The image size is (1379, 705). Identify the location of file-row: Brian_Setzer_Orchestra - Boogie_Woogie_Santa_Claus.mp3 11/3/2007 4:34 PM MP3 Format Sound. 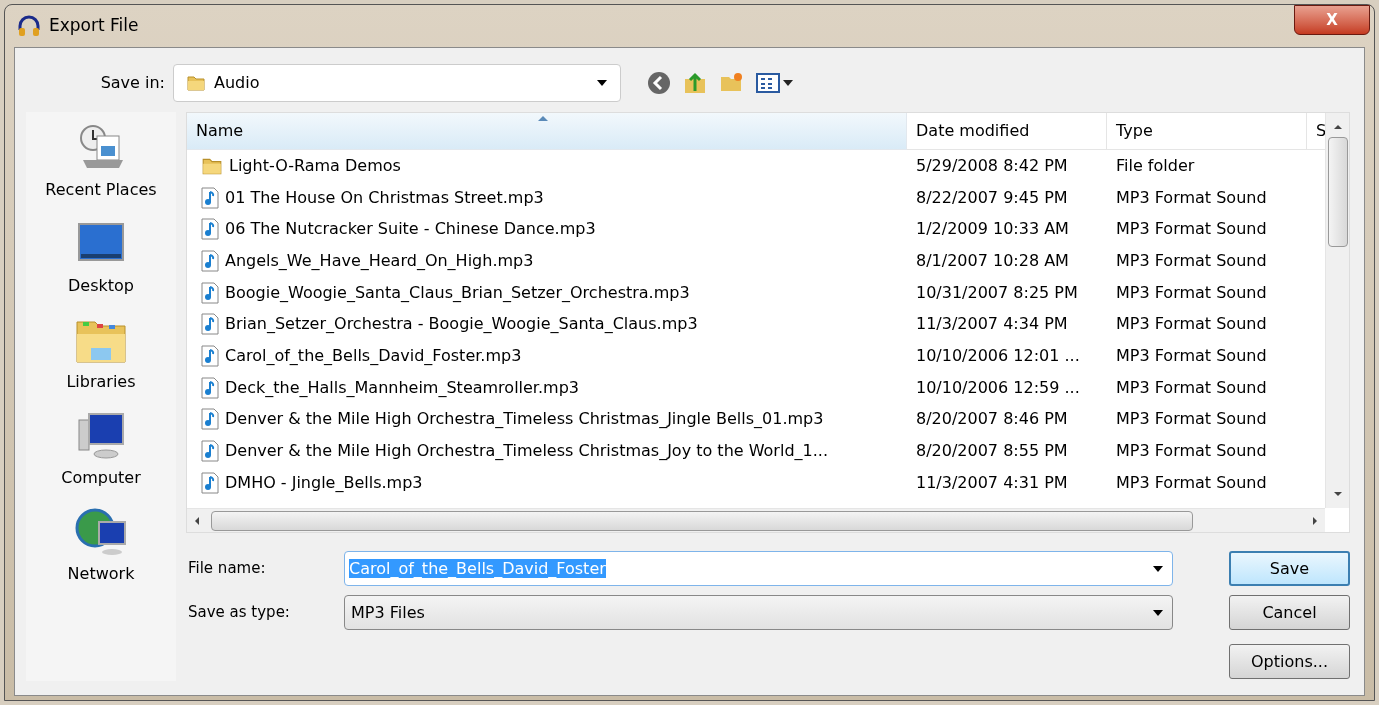
(756, 324).